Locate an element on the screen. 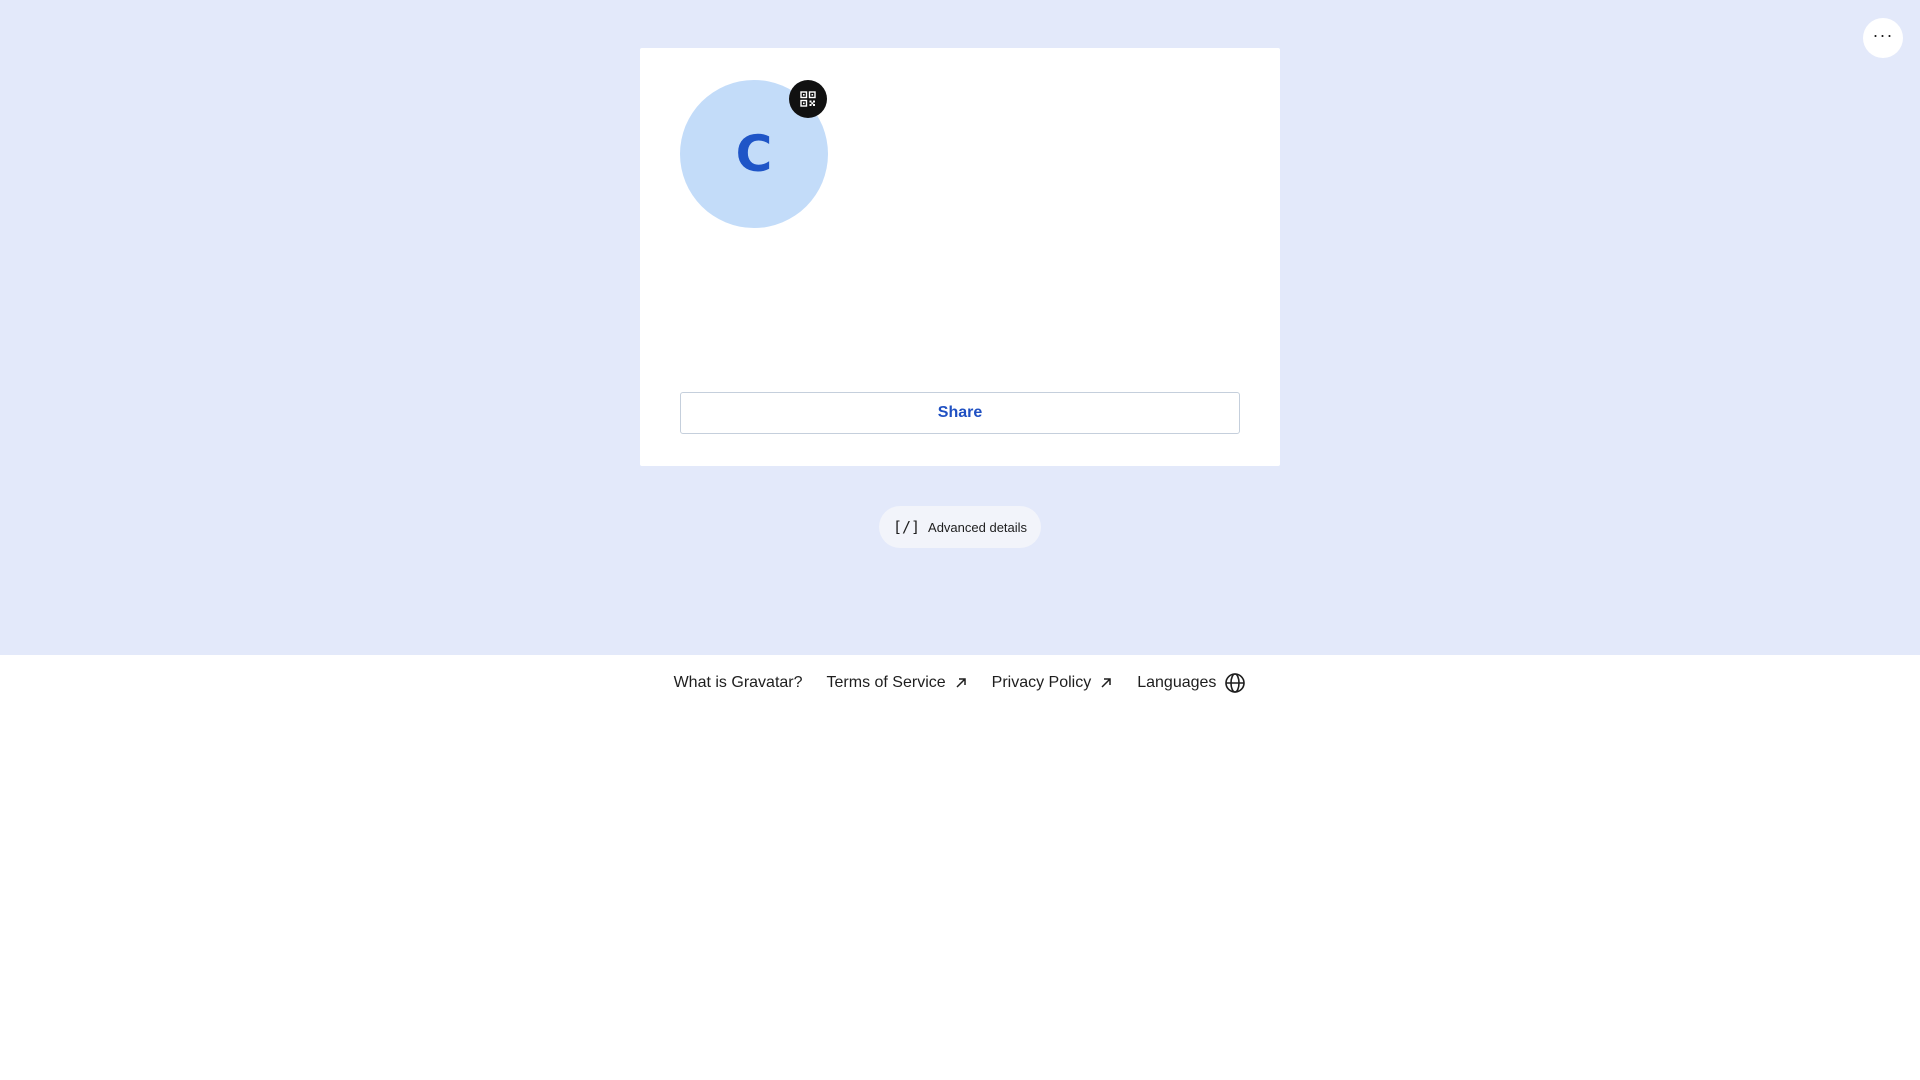  advanced-details-button: [/] Advanced details is located at coordinates (960, 527).